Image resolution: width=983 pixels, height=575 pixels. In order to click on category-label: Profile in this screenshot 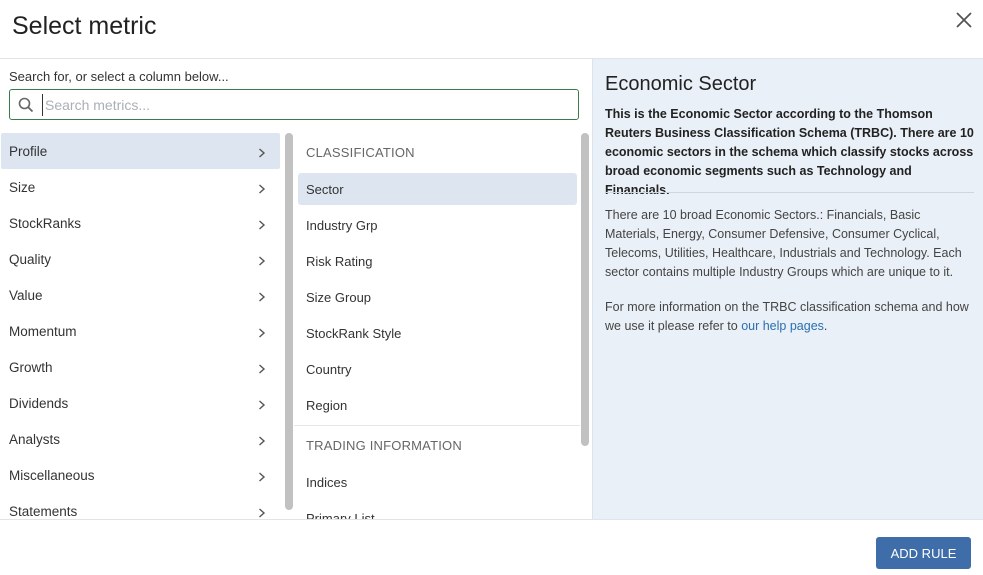, I will do `click(28, 151)`.